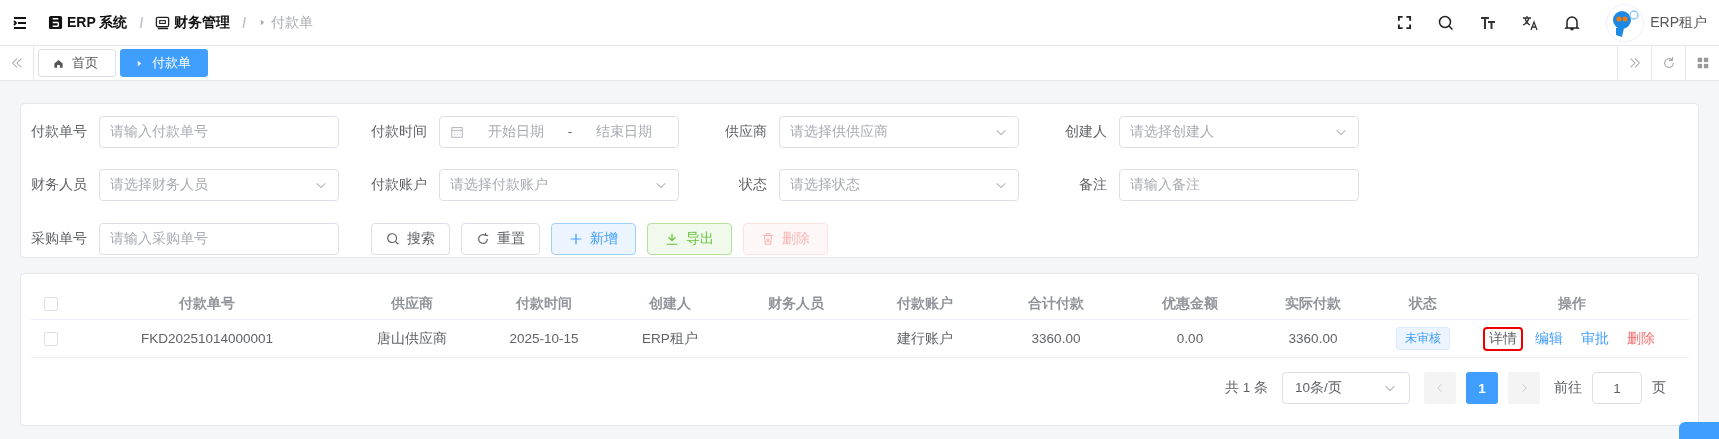 This screenshot has width=1719, height=439. Describe the element at coordinates (1440, 388) in the screenshot. I see `prev-page-button` at that location.